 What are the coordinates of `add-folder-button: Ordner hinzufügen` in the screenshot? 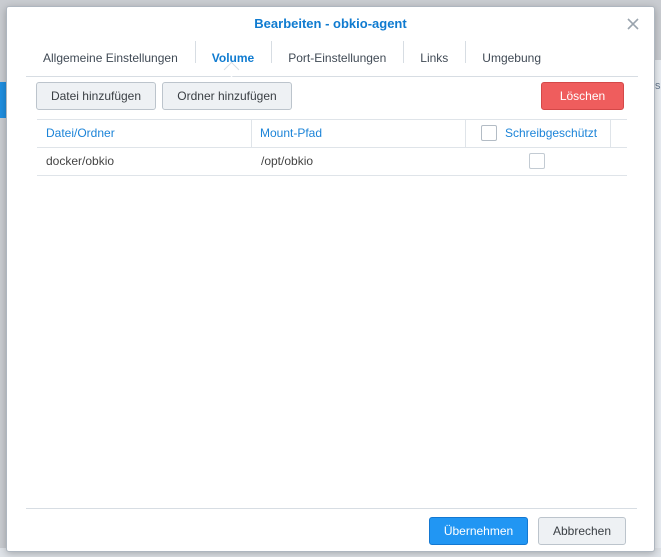 It's located at (227, 96).